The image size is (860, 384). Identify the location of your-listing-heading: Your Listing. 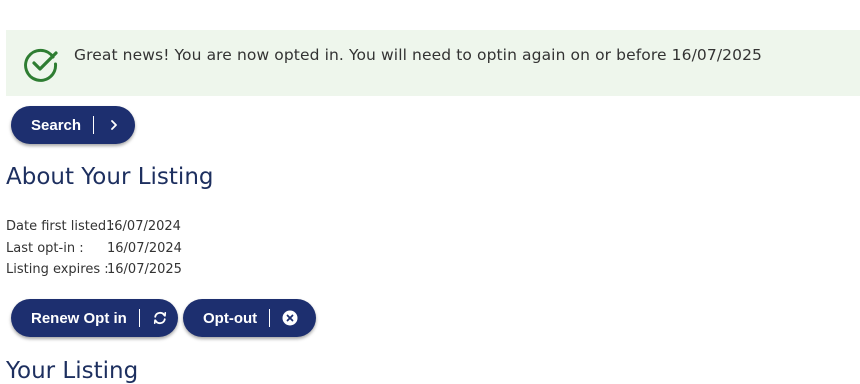
(72, 371).